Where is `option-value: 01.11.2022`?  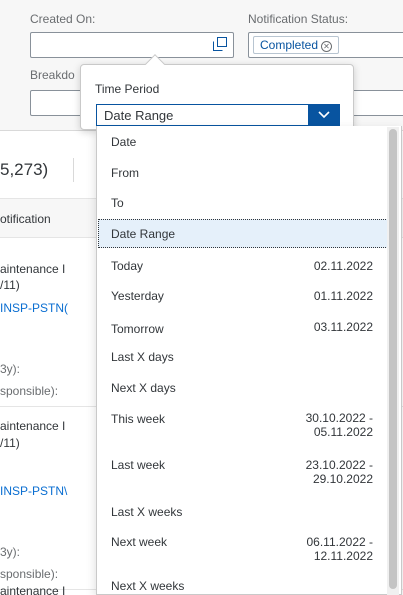
option-value: 01.11.2022 is located at coordinates (343, 296).